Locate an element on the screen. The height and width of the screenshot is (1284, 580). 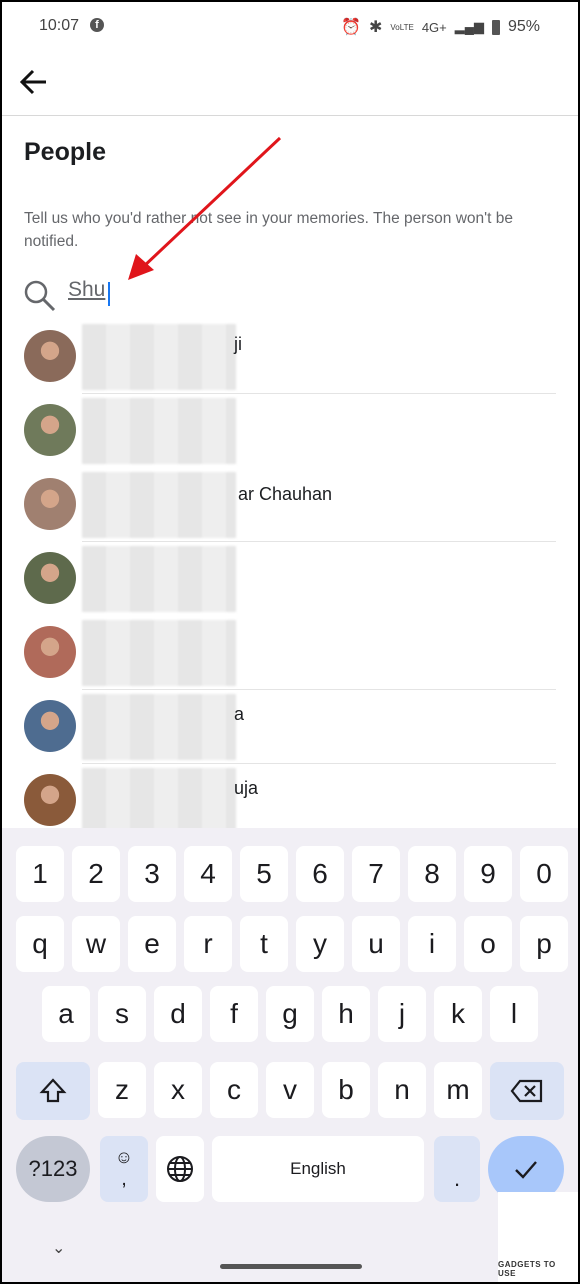
key-i: i is located at coordinates (432, 944).